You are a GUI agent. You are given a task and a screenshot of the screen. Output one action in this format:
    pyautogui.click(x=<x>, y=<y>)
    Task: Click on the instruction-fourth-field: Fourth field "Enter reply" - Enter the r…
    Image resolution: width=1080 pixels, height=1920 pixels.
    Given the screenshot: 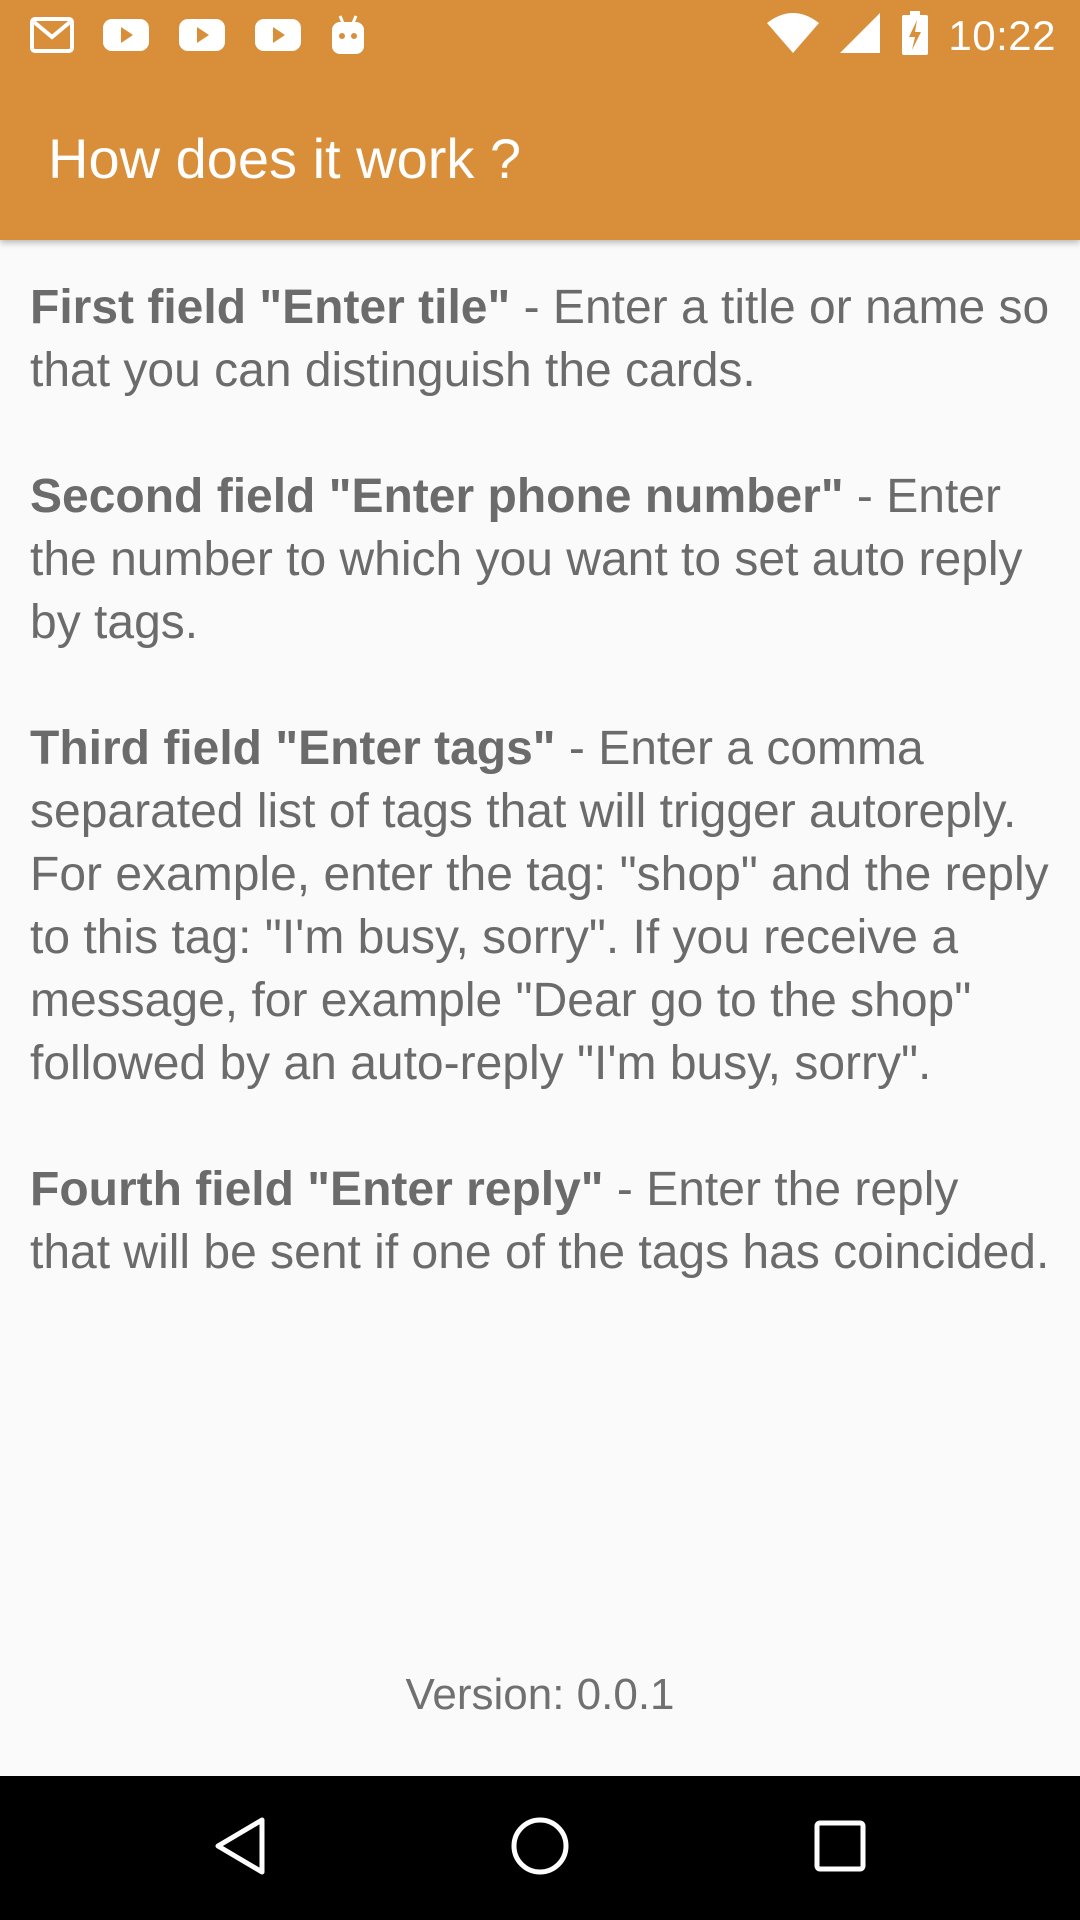 What is the action you would take?
    pyautogui.click(x=540, y=1221)
    